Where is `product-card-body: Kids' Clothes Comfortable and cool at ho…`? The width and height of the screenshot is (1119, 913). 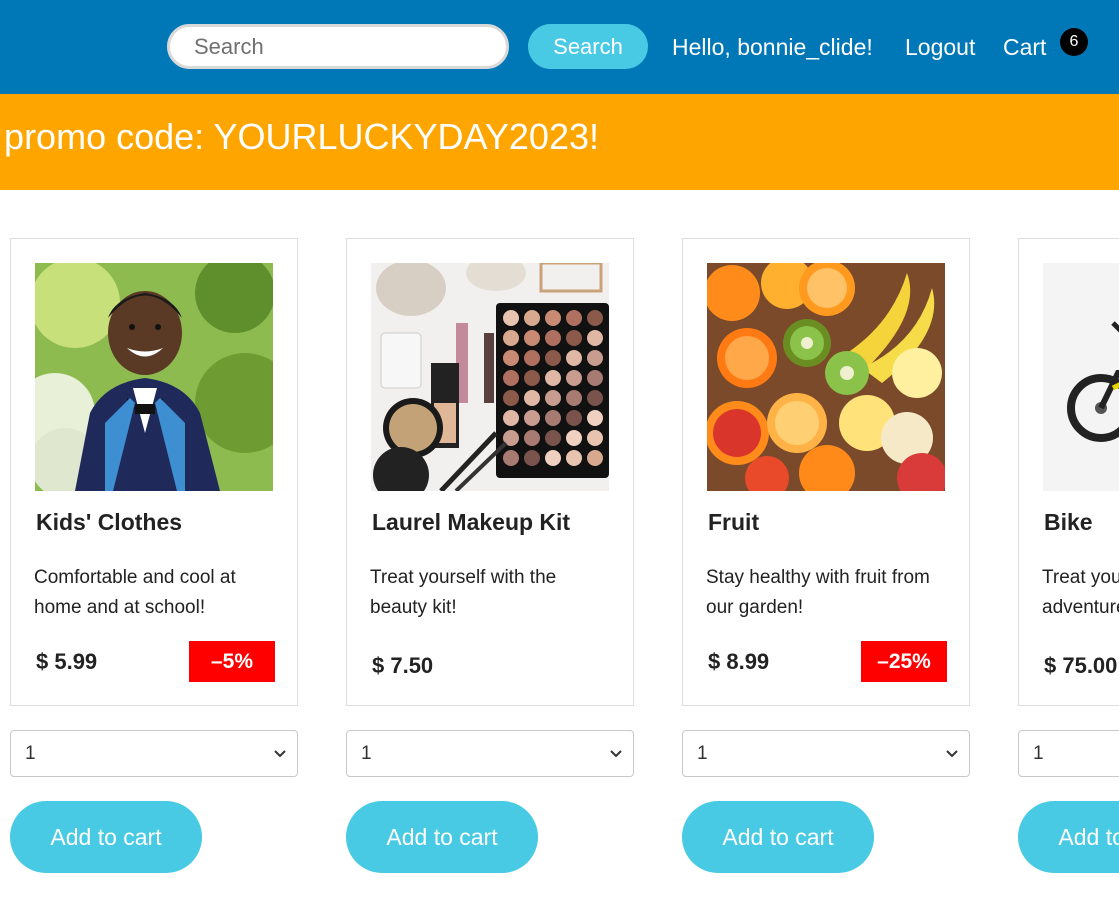 product-card-body: Kids' Clothes Comfortable and cool at ho… is located at coordinates (154, 472).